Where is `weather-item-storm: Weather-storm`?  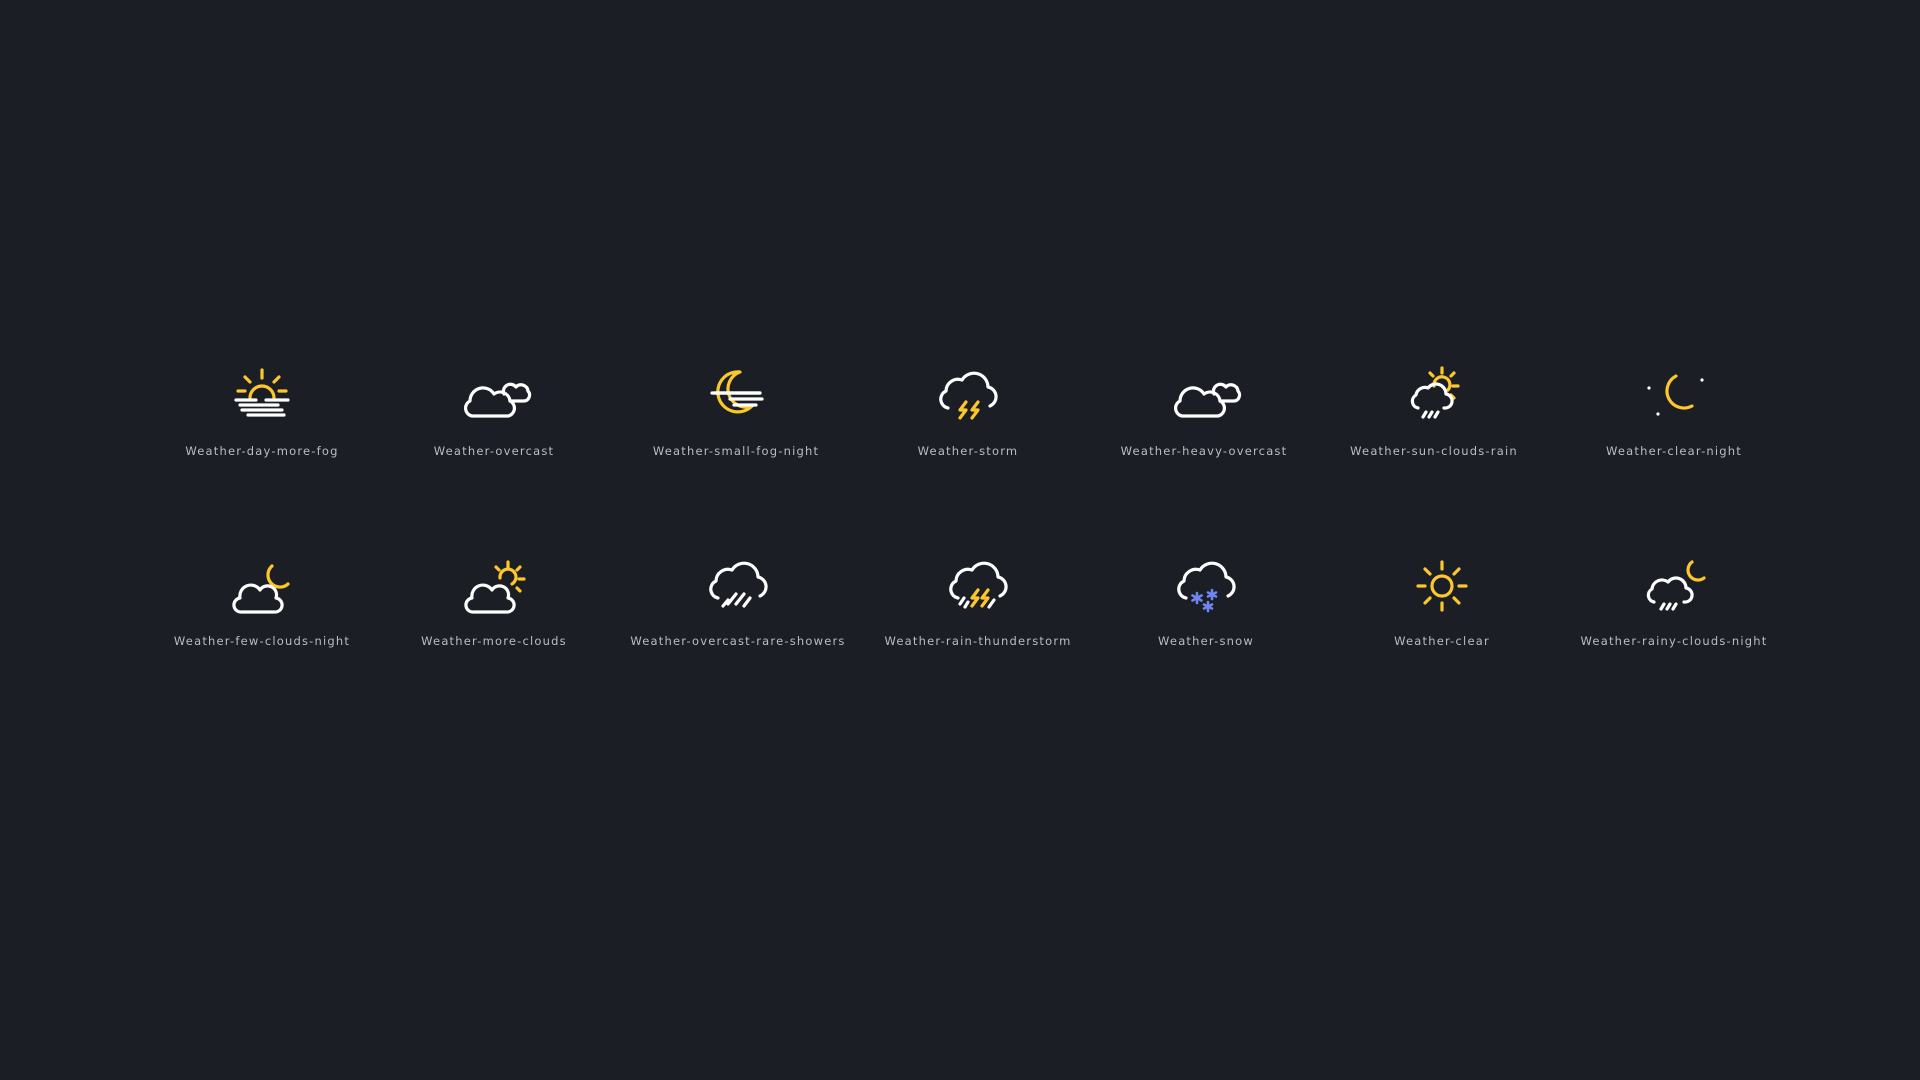 weather-item-storm: Weather-storm is located at coordinates (968, 415).